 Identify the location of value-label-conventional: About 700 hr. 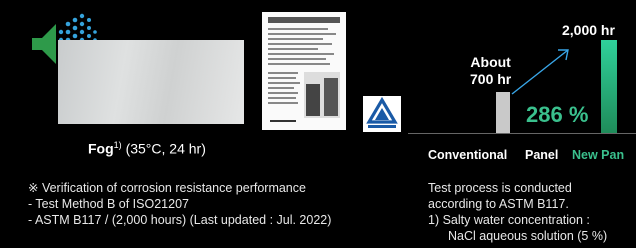
(490, 71).